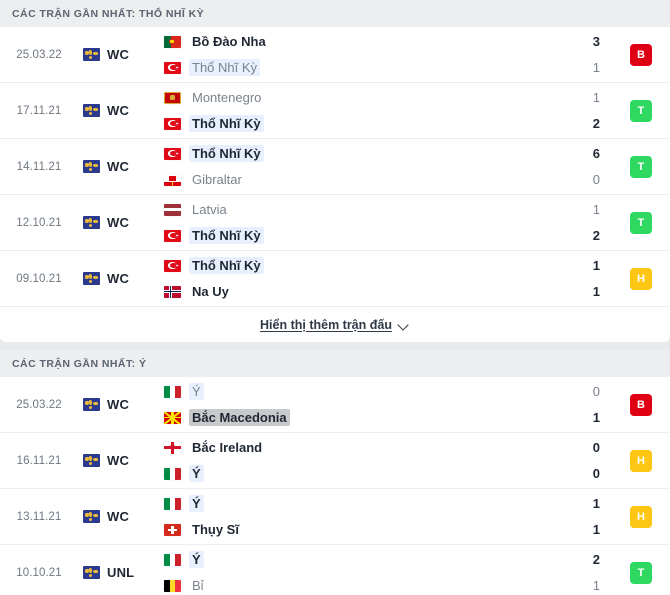 This screenshot has width=670, height=595. I want to click on show-more-matches-button: Hiển thị thêm trận đấu, so click(335, 324).